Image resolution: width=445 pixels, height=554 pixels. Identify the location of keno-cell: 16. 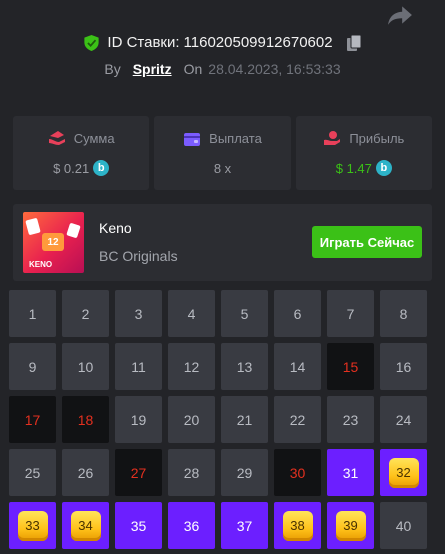
(403, 366).